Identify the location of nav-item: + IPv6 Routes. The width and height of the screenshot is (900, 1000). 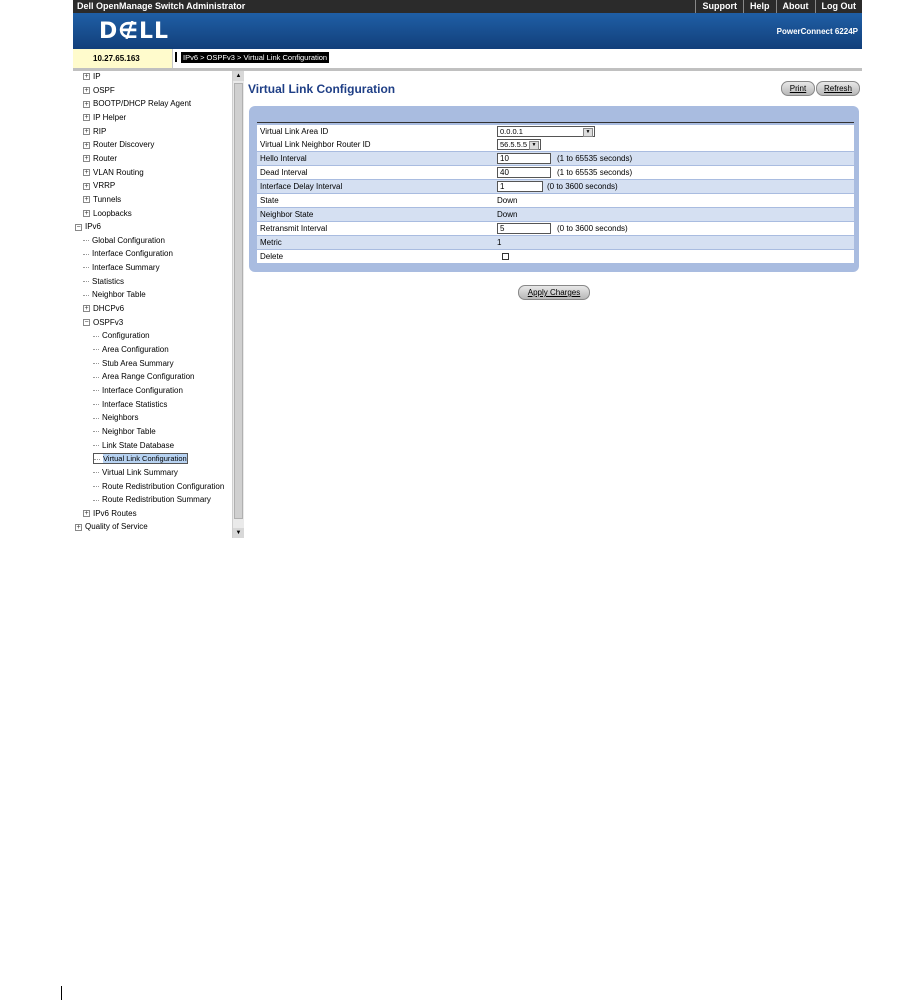
(110, 514).